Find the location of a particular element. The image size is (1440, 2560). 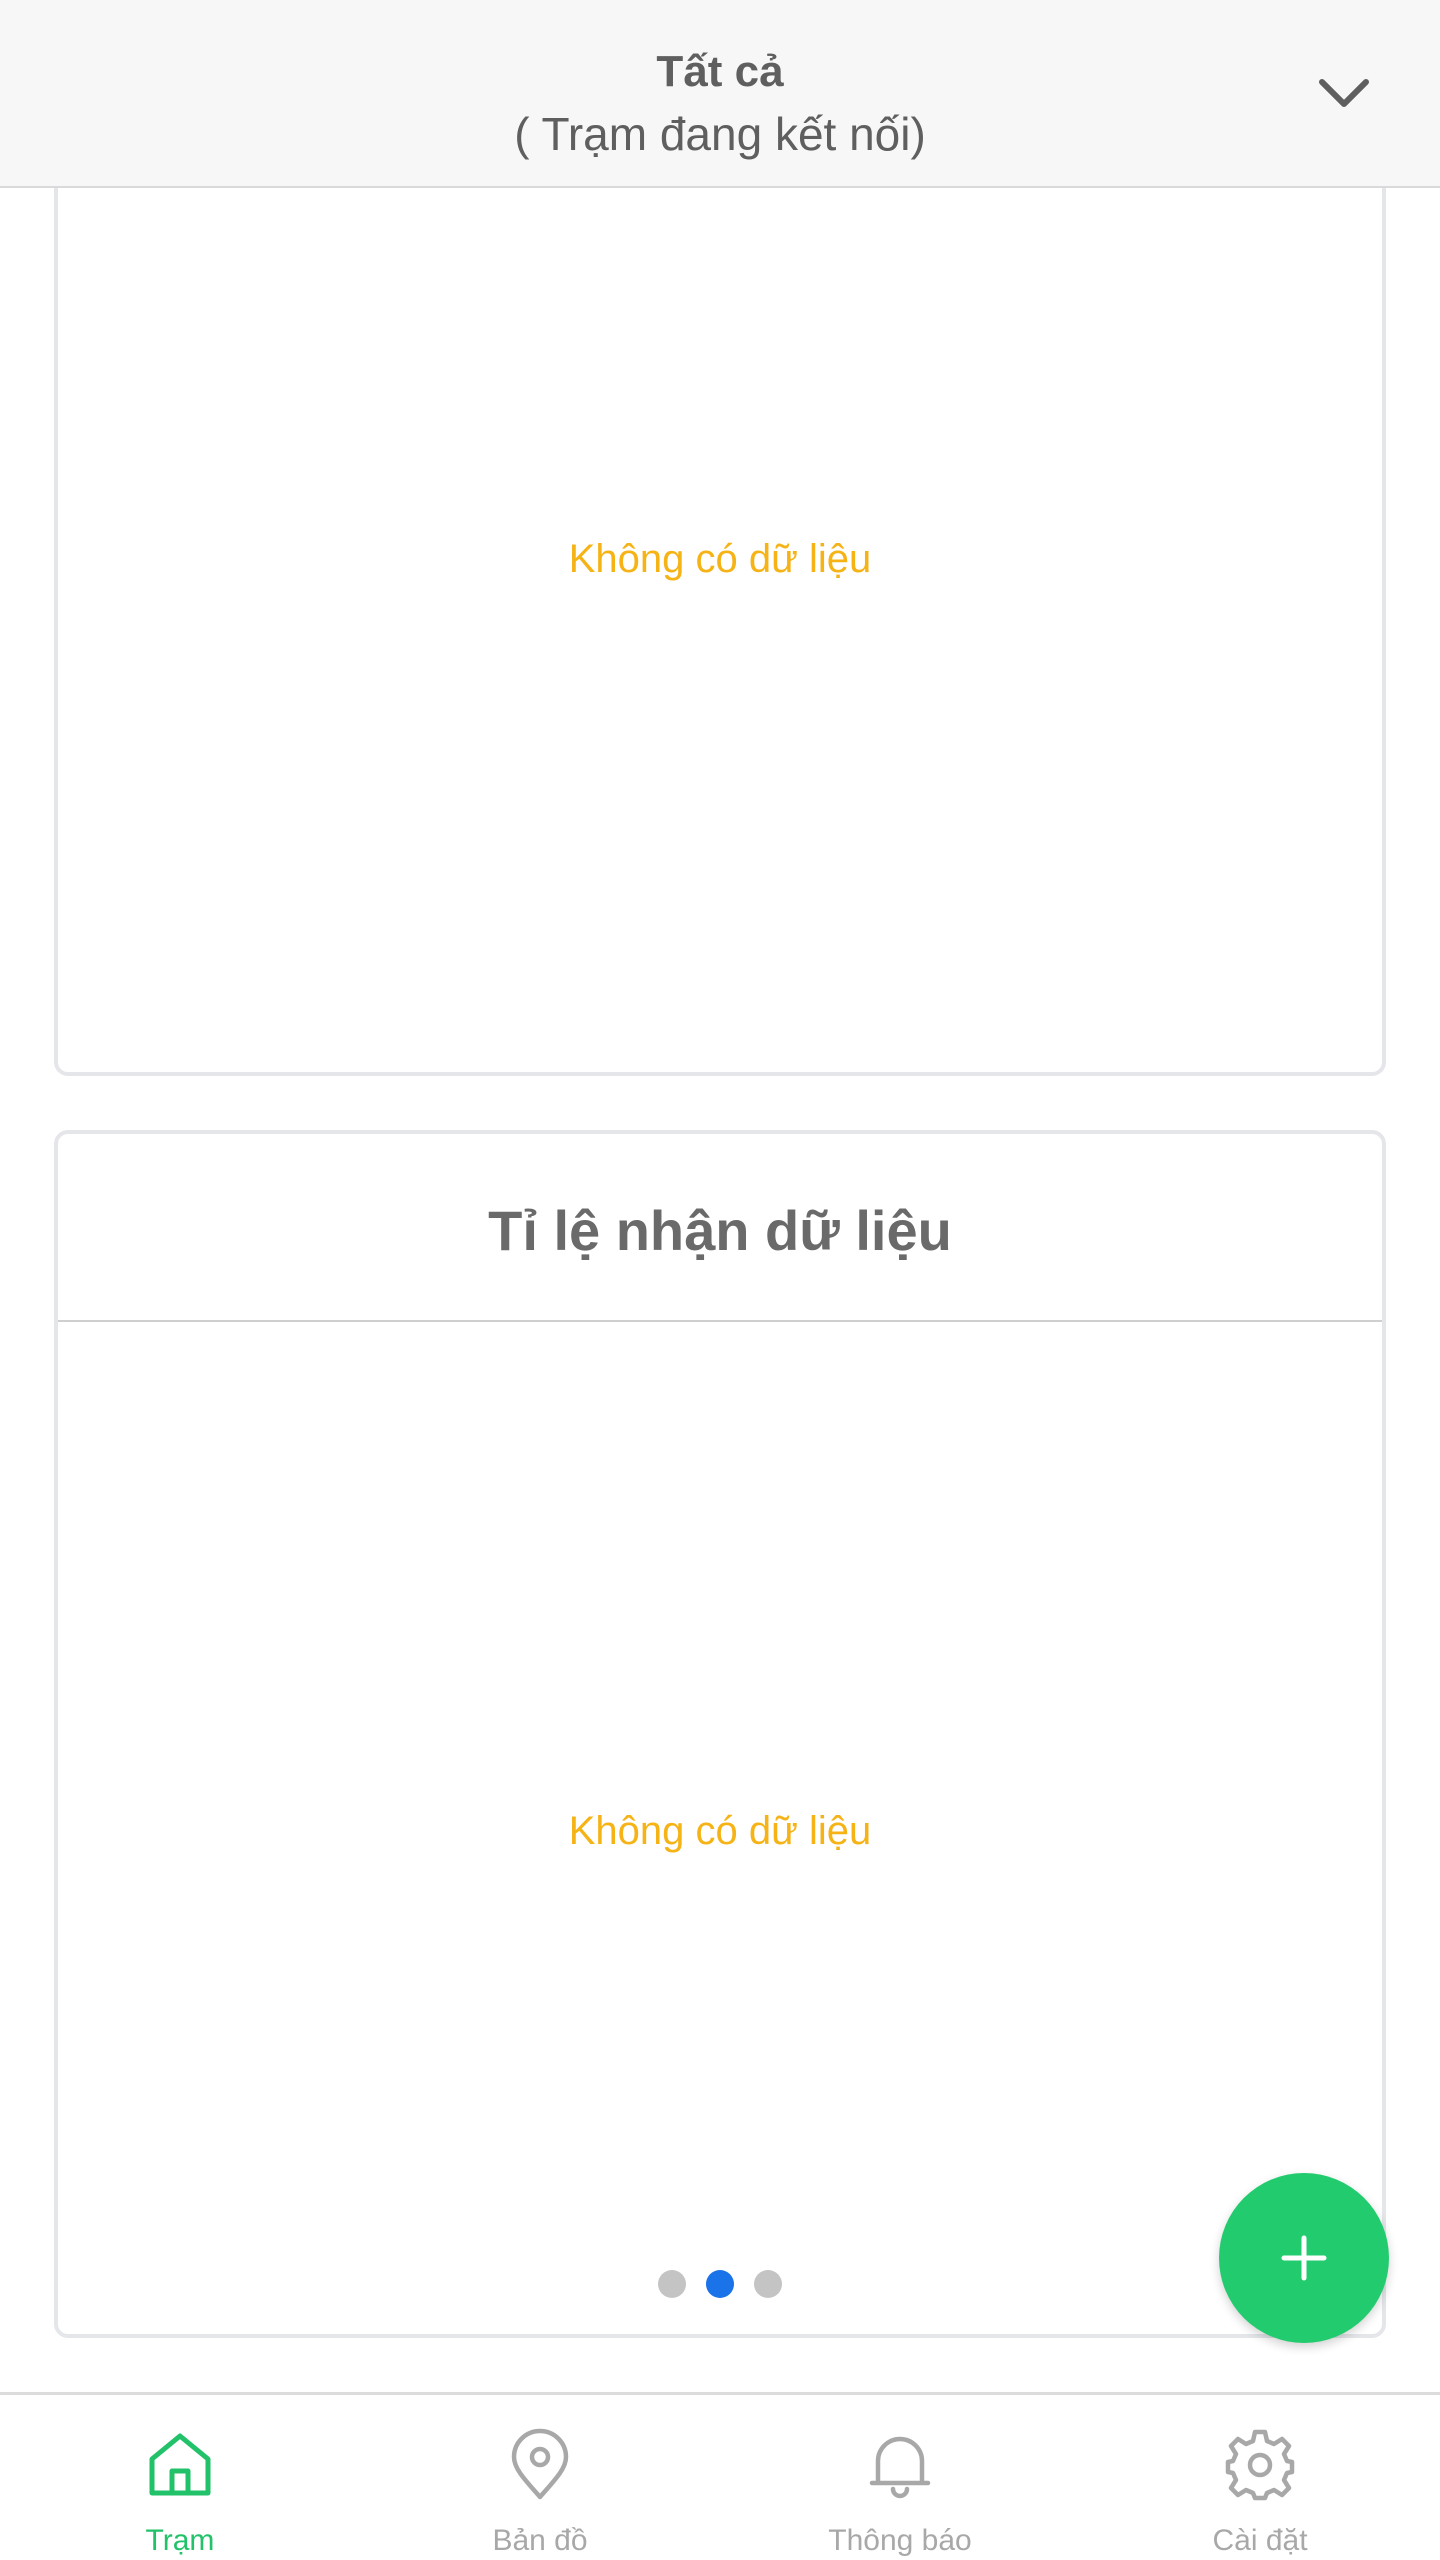

nav-item-cai-dat: Cài đặt is located at coordinates (1260, 2477).